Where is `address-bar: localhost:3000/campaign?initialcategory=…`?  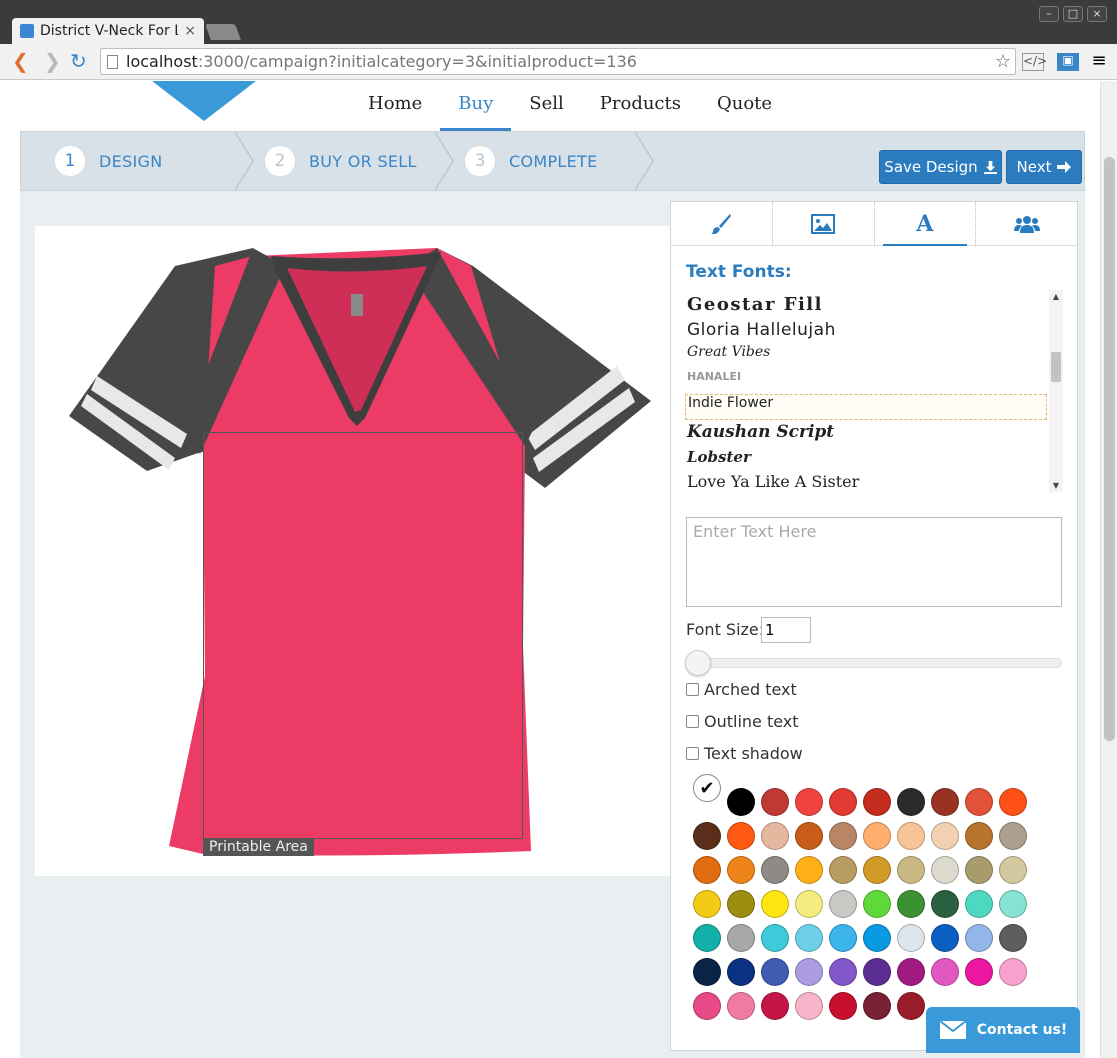 address-bar: localhost:3000/campaign?initialcategory=… is located at coordinates (558, 61).